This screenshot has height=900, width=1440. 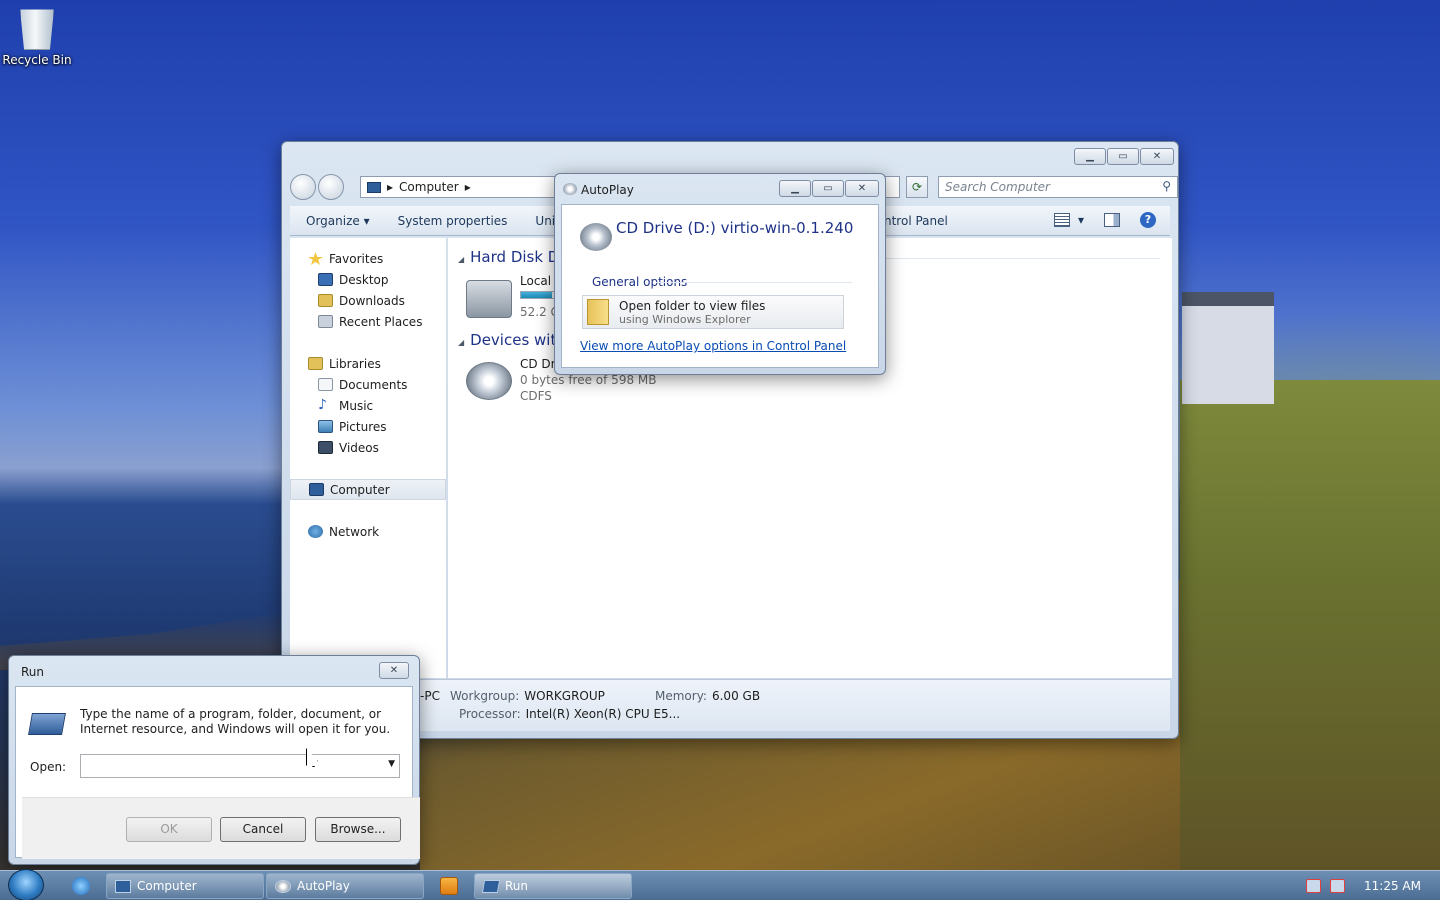 I want to click on refresh-button: ⟳, so click(x=917, y=187).